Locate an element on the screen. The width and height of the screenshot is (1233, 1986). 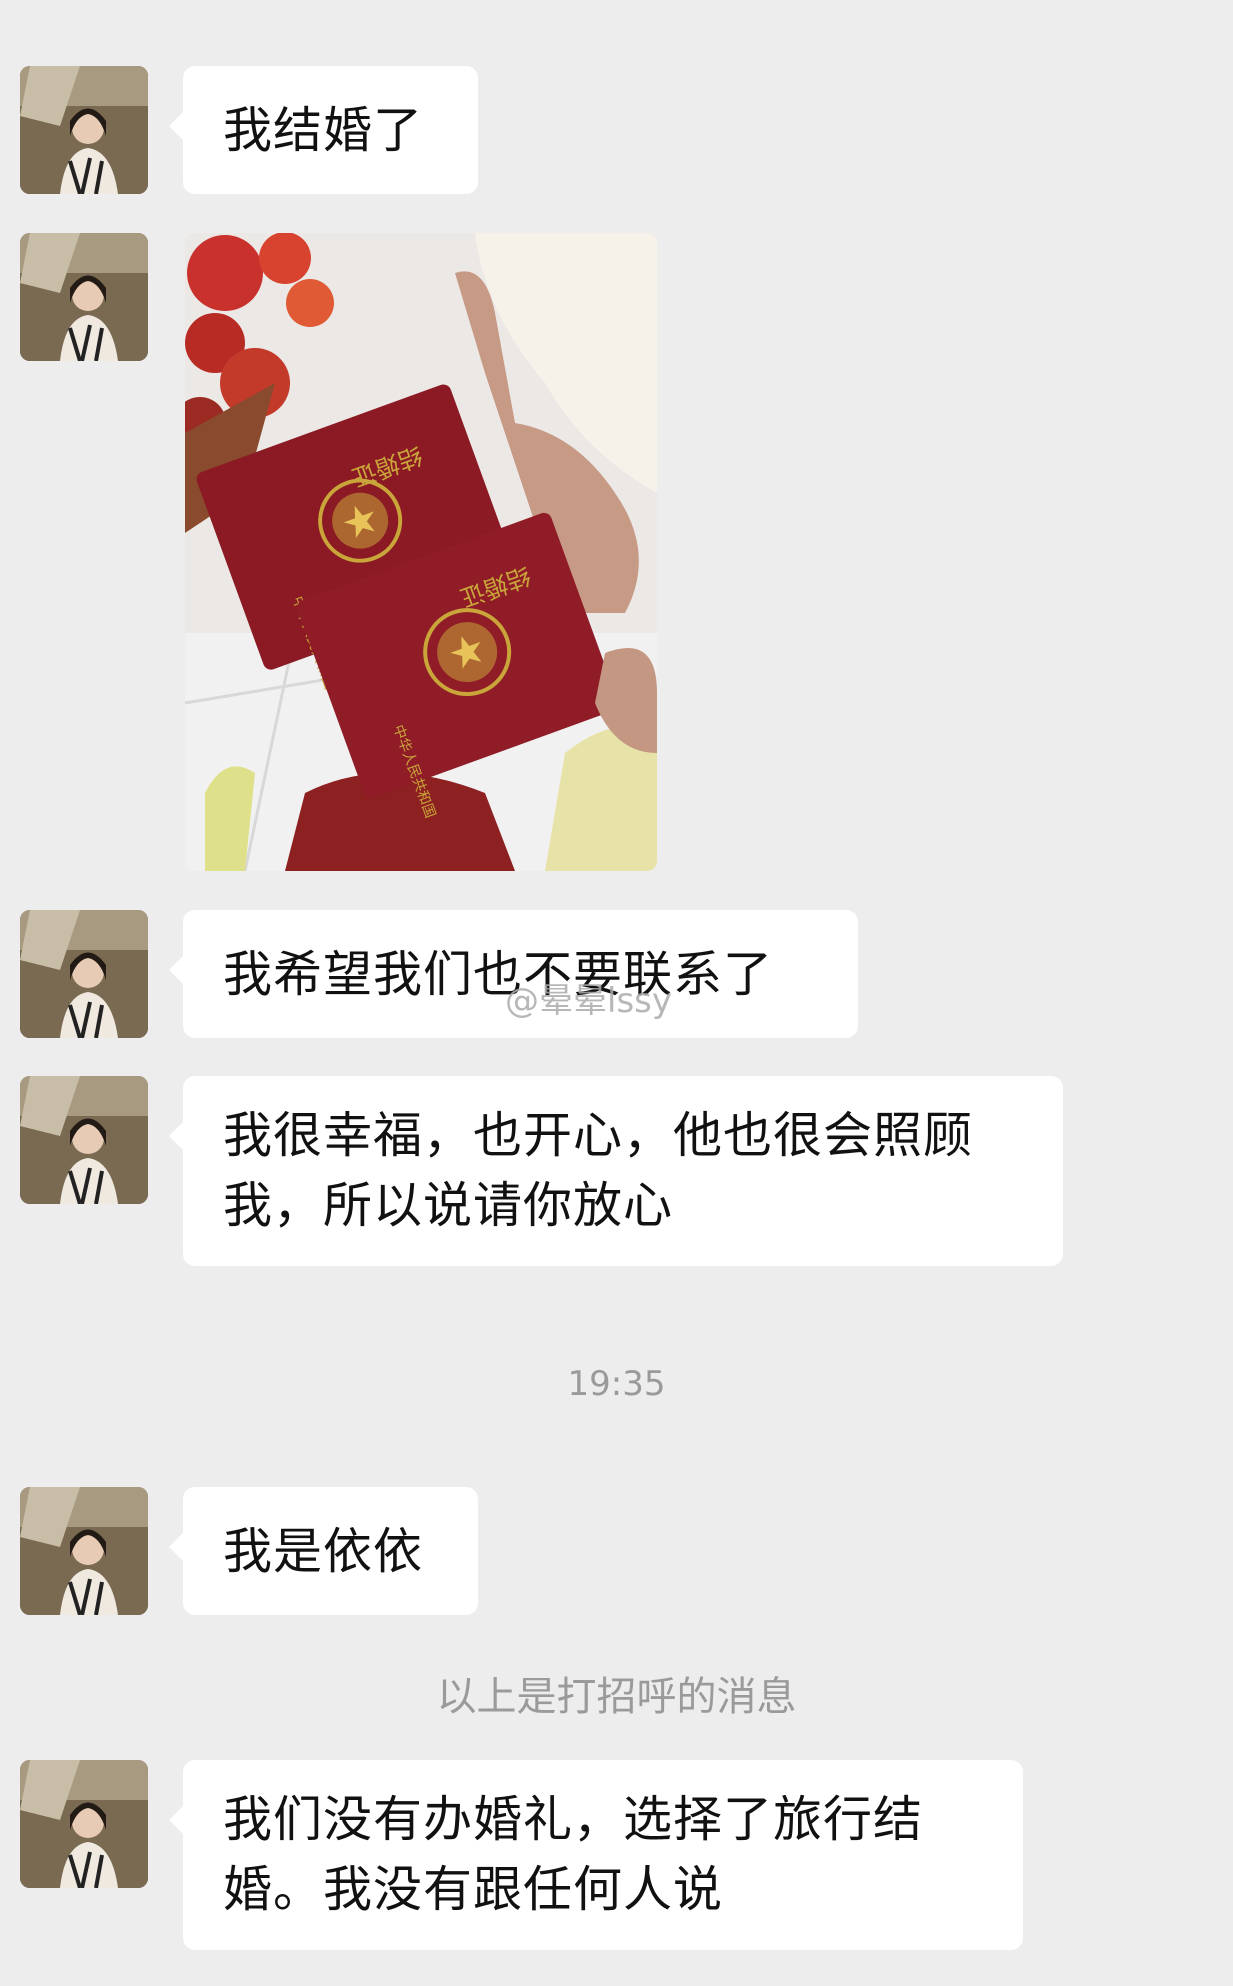
system-notice: 以上是打招呼的消息 is located at coordinates (616, 1697).